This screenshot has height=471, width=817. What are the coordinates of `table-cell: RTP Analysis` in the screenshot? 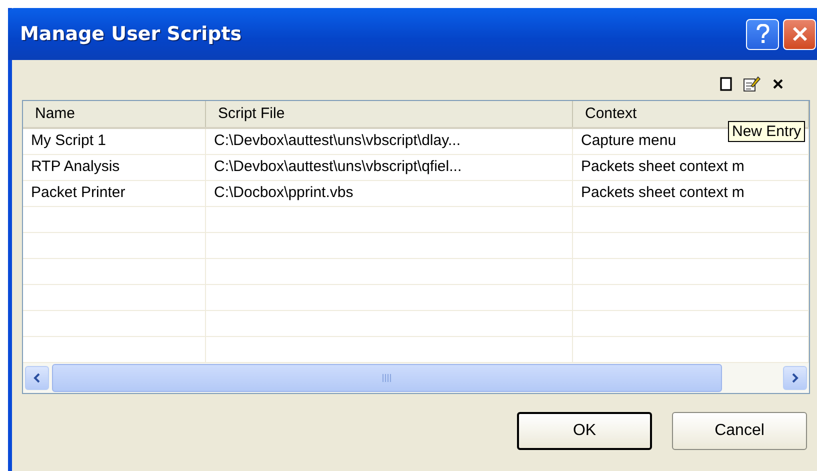 It's located at (114, 167).